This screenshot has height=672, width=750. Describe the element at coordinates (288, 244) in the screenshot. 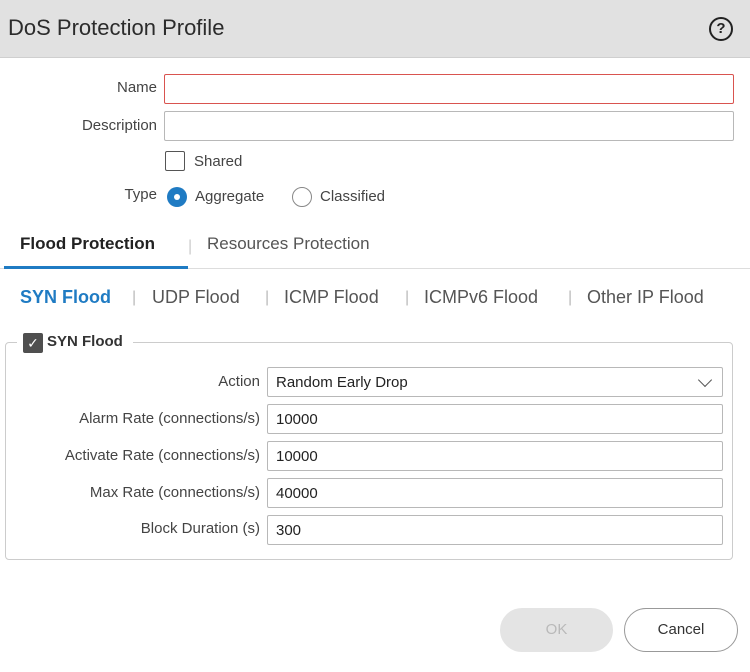

I see `tab-resources-protection: Resources Protection` at that location.